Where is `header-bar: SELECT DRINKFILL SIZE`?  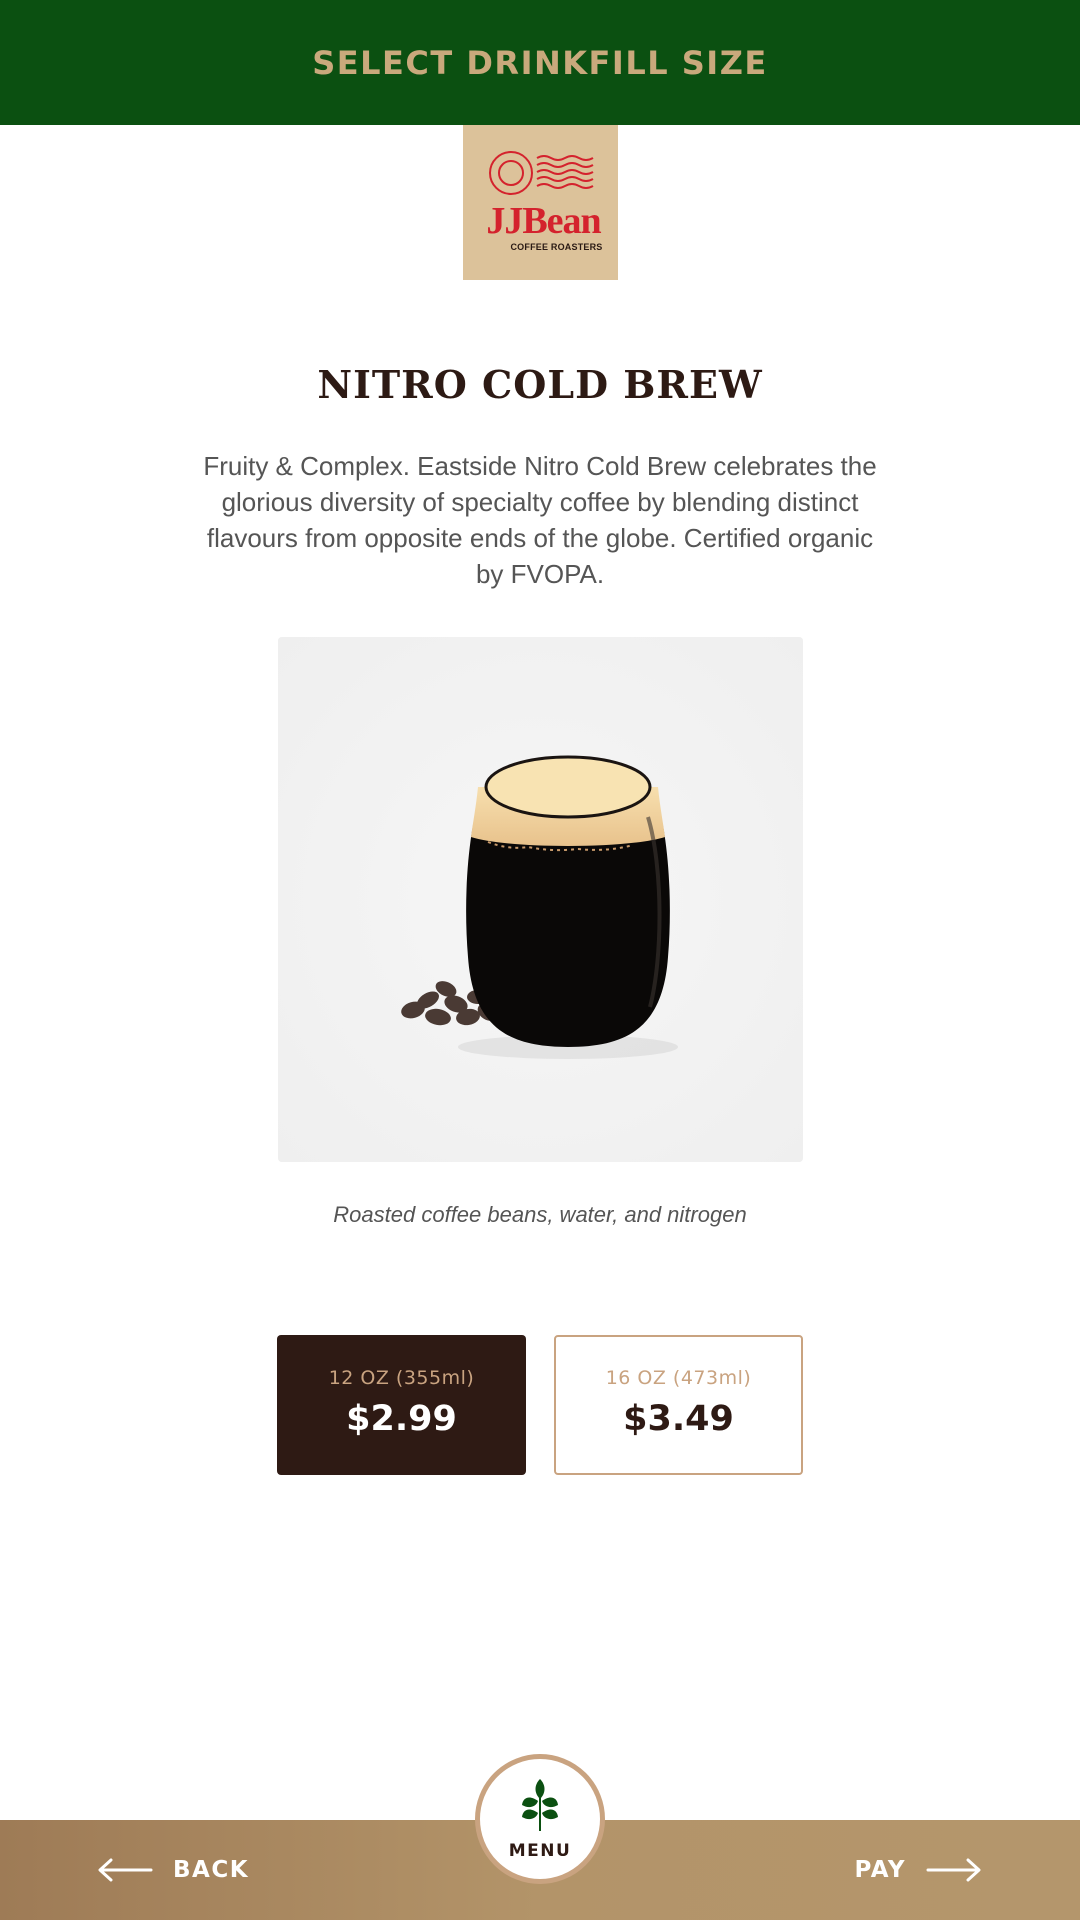
header-bar: SELECT DRINKFILL SIZE is located at coordinates (540, 62).